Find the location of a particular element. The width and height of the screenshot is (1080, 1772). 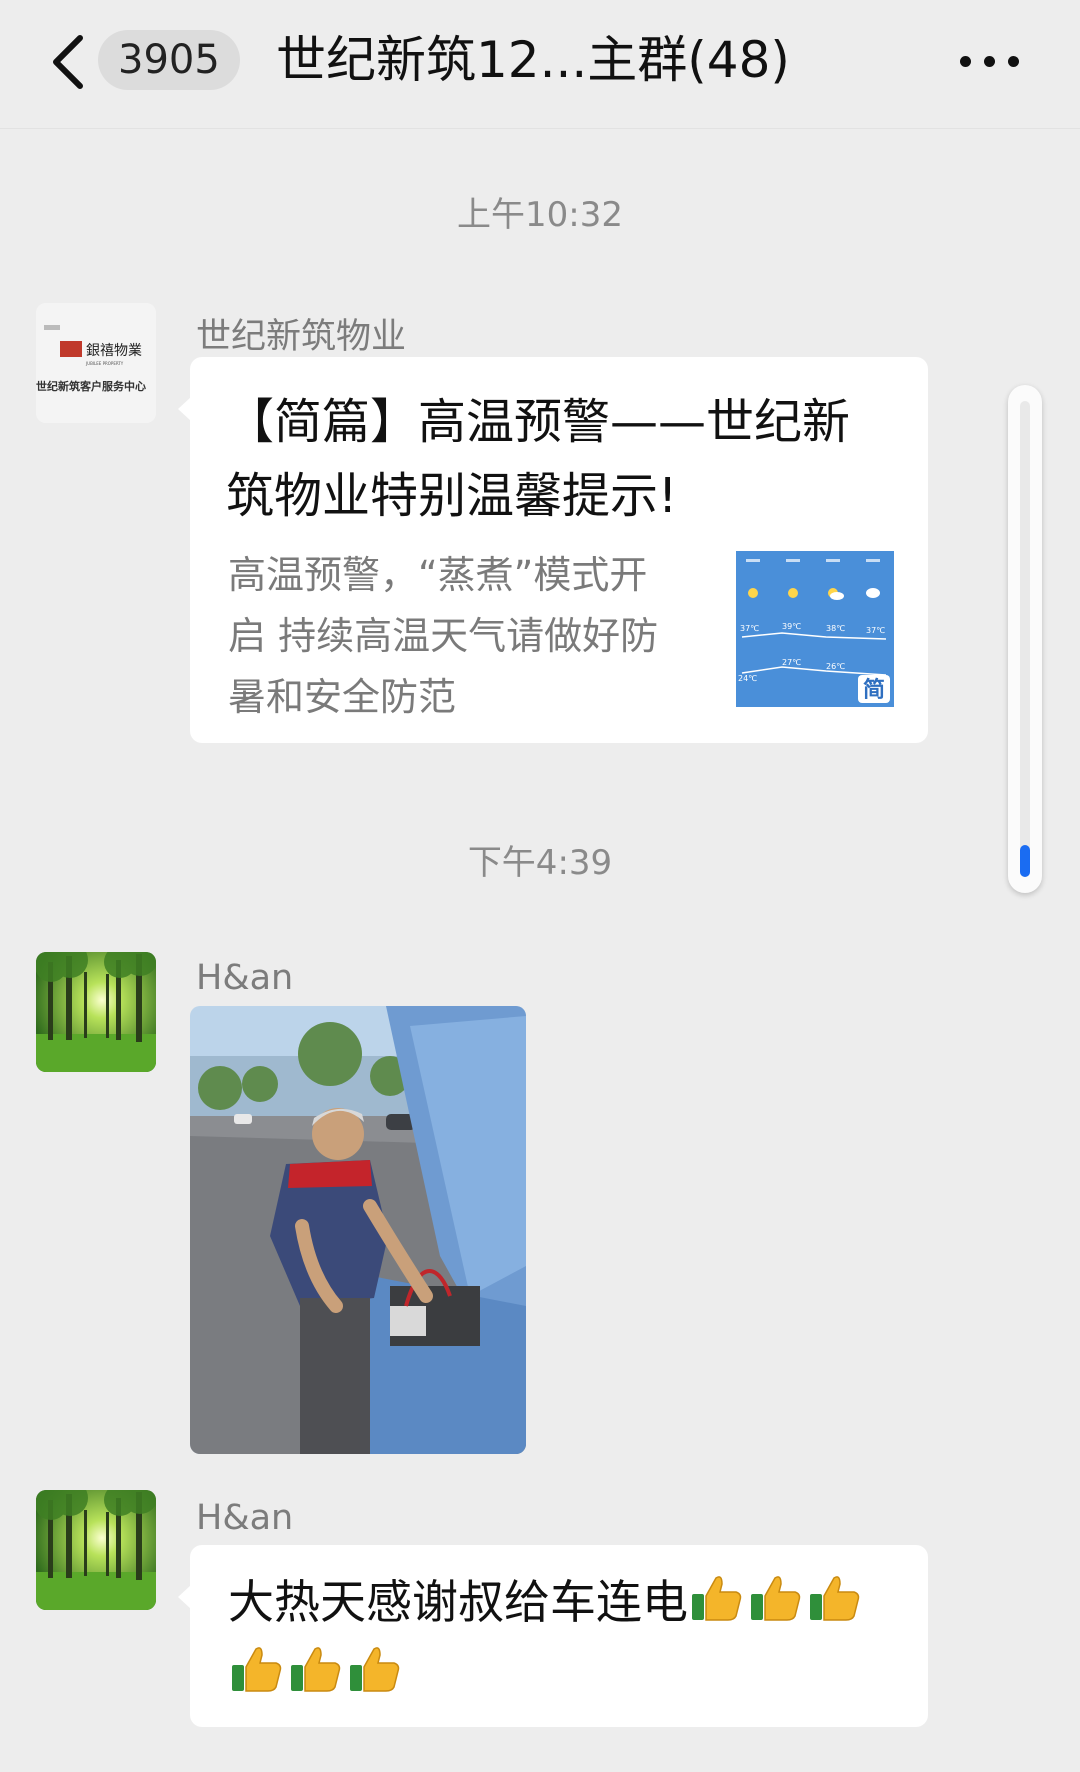

message-body: 大热天感谢叔给车连电 is located at coordinates (458, 1602).